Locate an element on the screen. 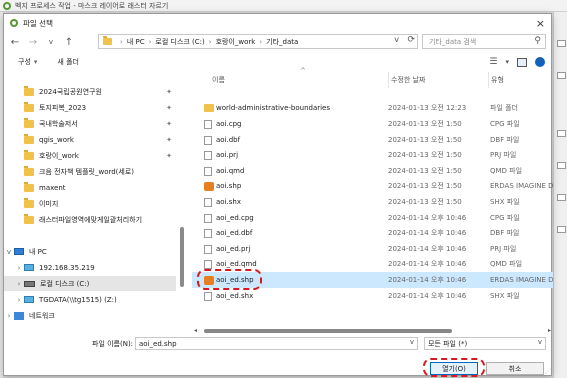 This screenshot has width=567, height=378. search-placeholder: 기타_data 검색 is located at coordinates (453, 41).